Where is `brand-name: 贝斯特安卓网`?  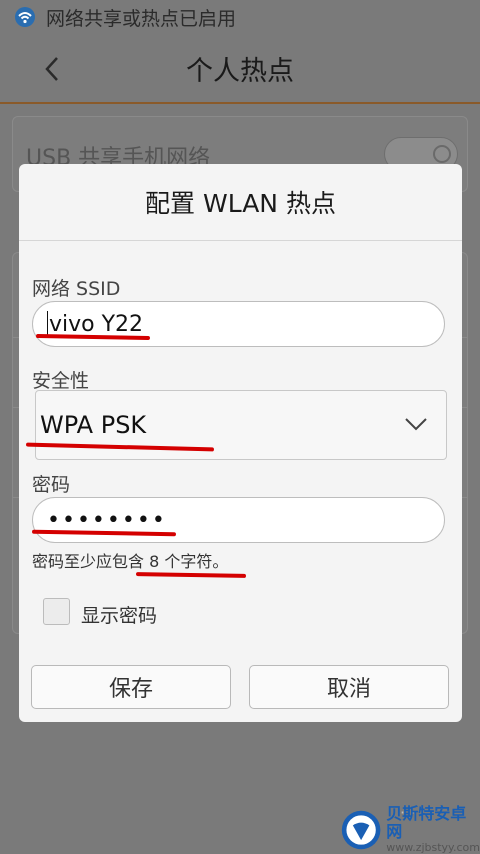
brand-name: 贝斯特安卓网 is located at coordinates (426, 822).